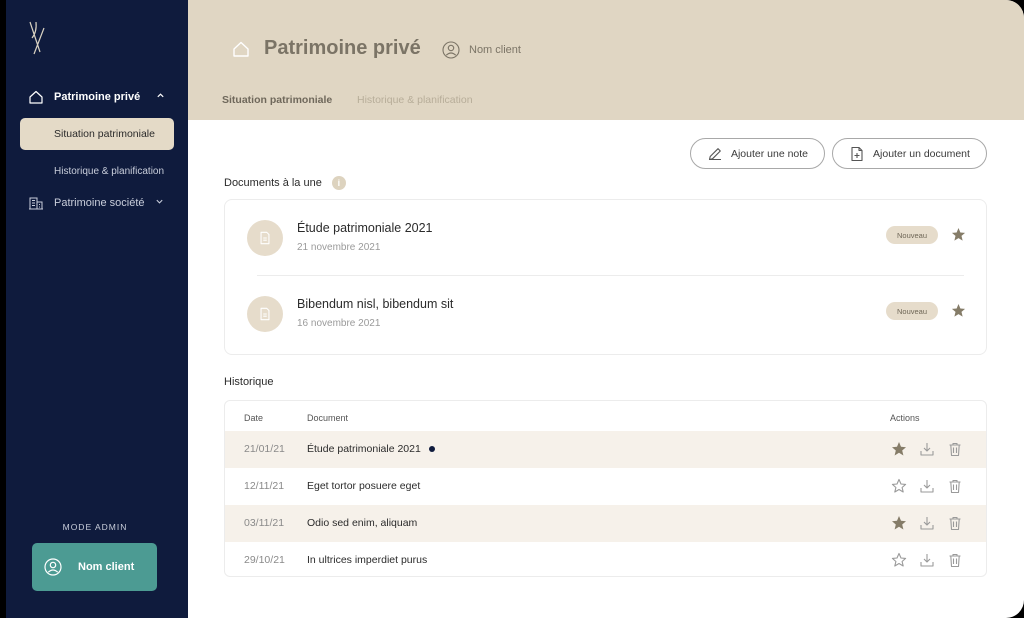 This screenshot has width=1024, height=618. I want to click on client-button: Nom client, so click(94, 567).